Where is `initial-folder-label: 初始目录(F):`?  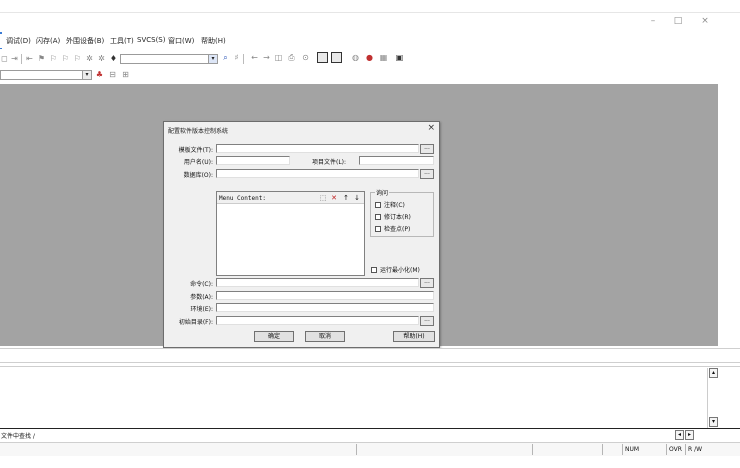
initial-folder-label: 初始目录(F): is located at coordinates (195, 322).